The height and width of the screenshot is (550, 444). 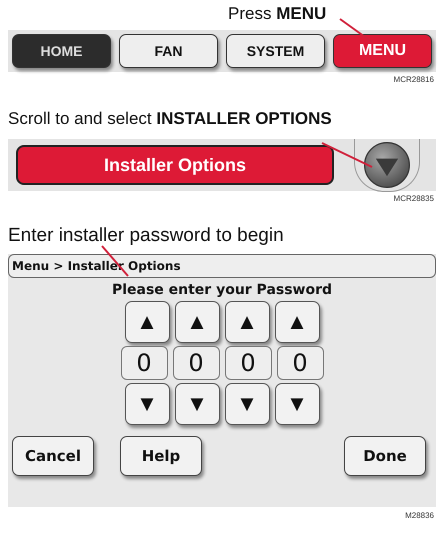 What do you see at coordinates (277, 14) in the screenshot?
I see `instruction-text: Press MENU` at bounding box center [277, 14].